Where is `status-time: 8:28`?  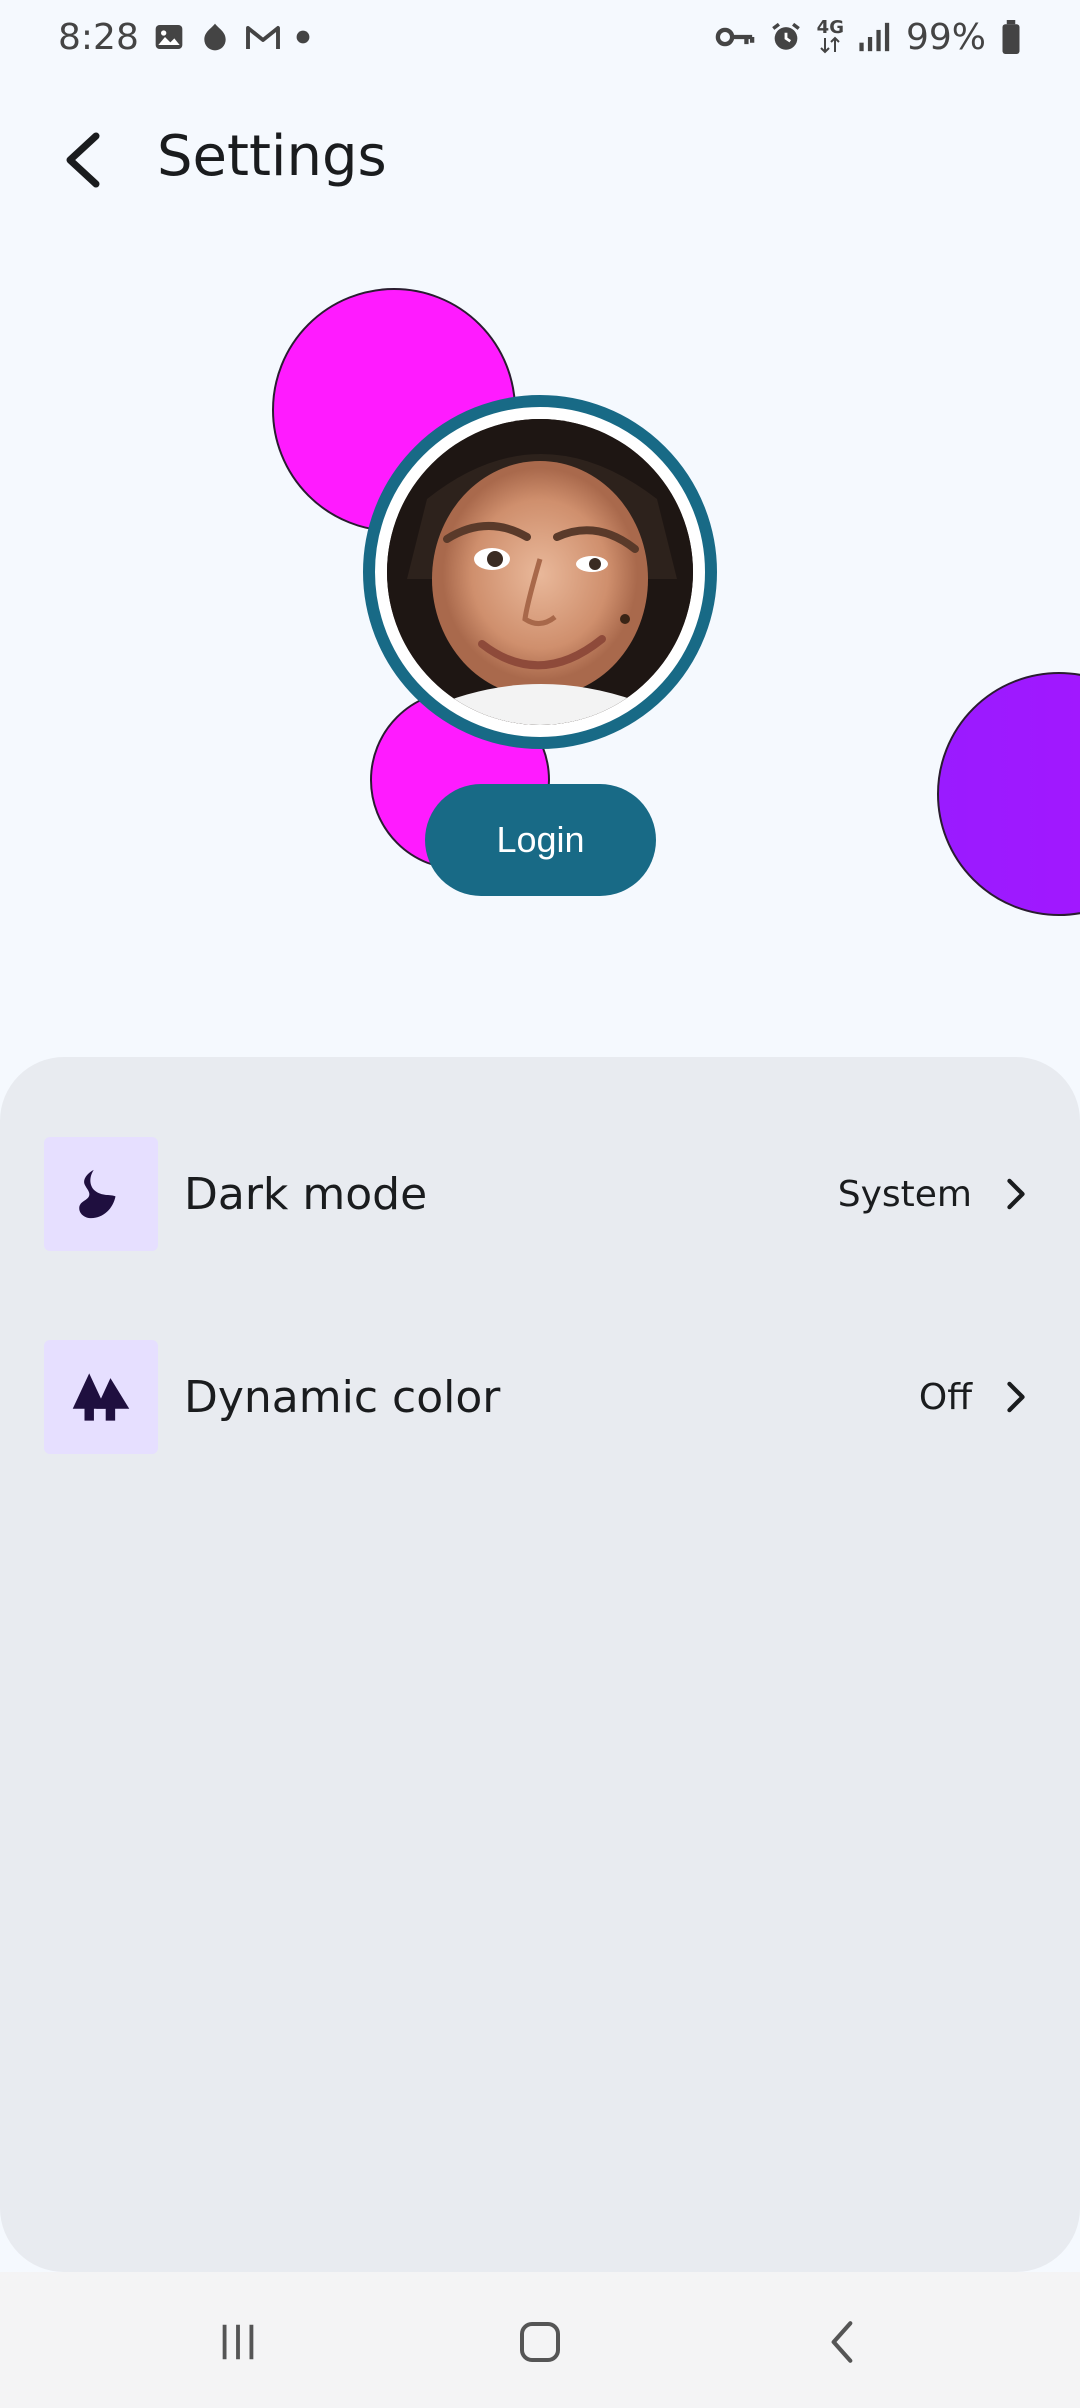 status-time: 8:28 is located at coordinates (98, 37).